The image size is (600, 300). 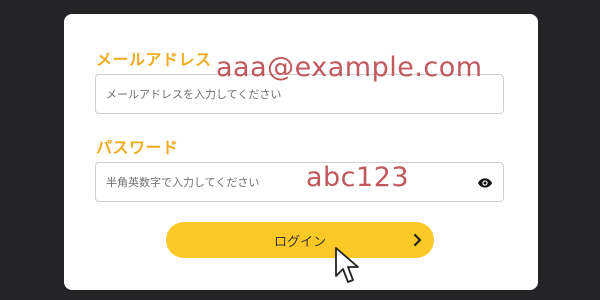 I want to click on eye-icon, so click(x=485, y=183).